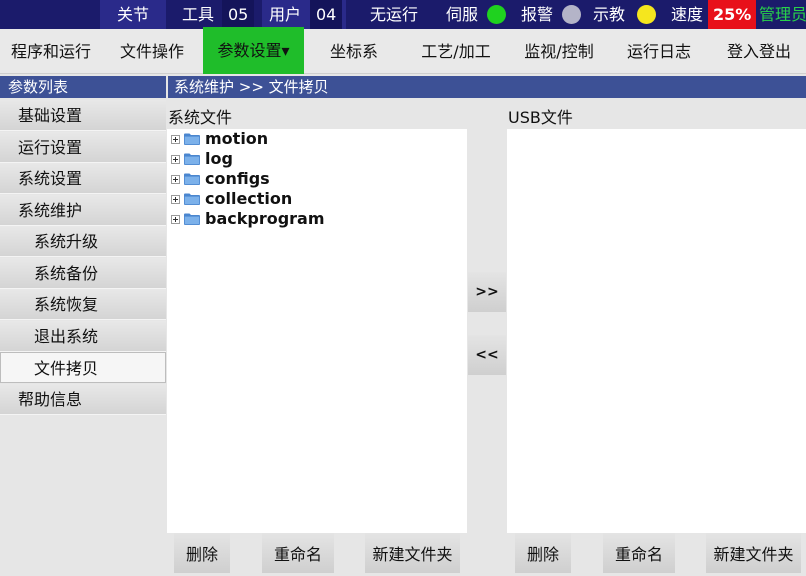 The width and height of the screenshot is (806, 576). What do you see at coordinates (537, 14) in the screenshot?
I see `alarm-label: 报警` at bounding box center [537, 14].